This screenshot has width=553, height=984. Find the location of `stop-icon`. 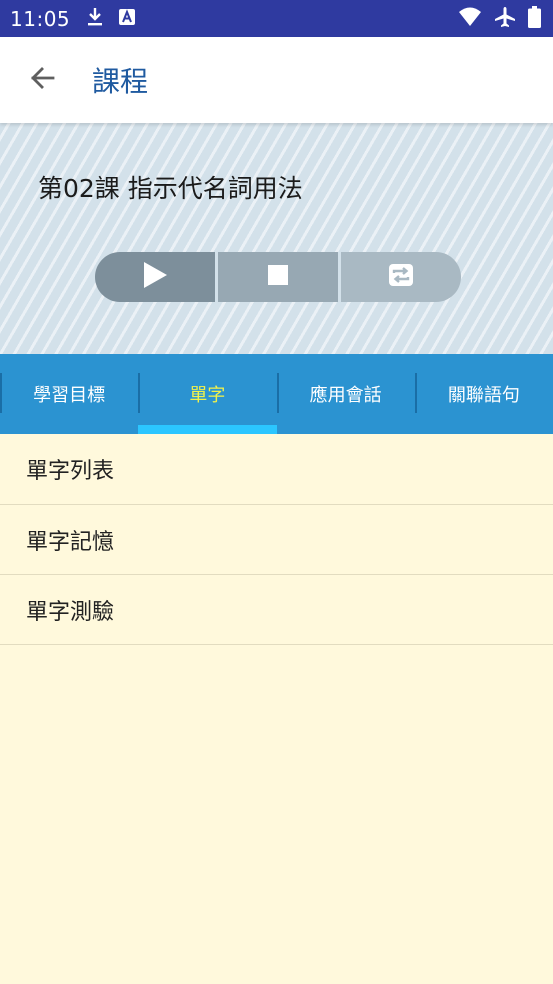

stop-icon is located at coordinates (278, 277).